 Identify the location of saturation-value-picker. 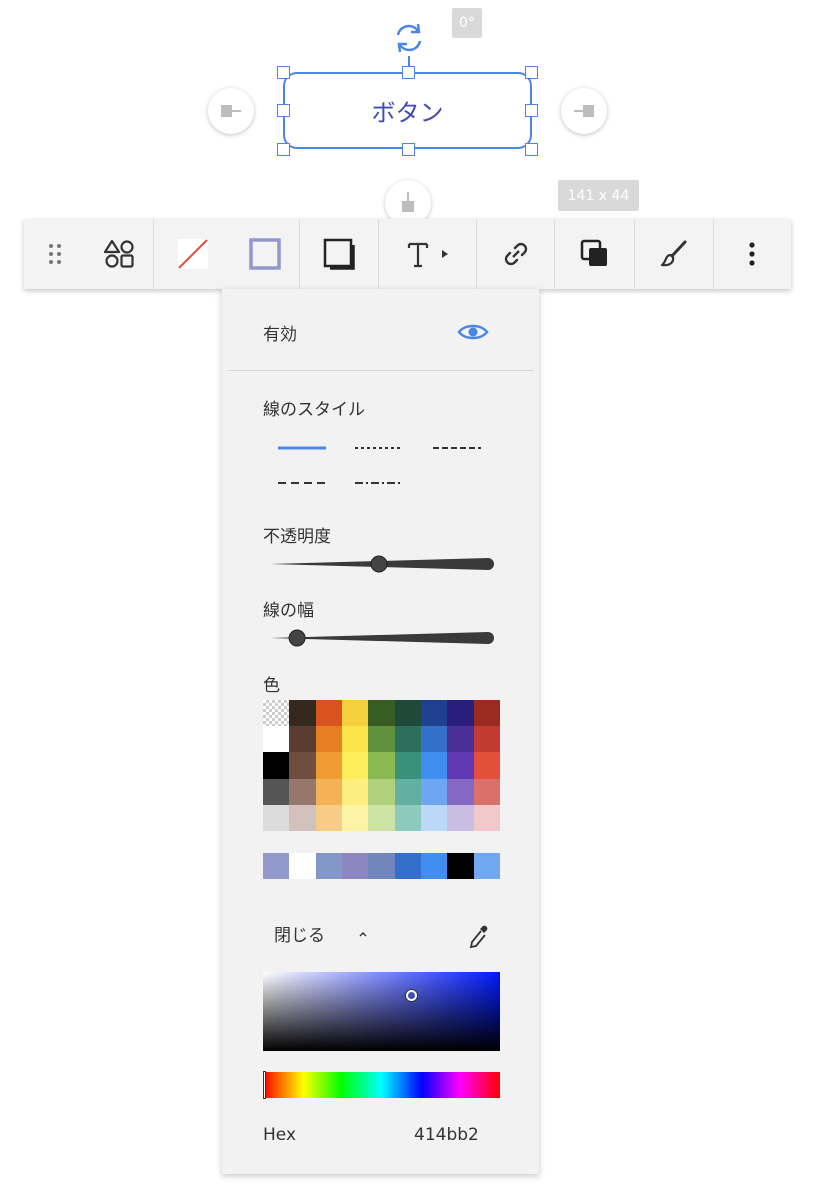
(381, 1011).